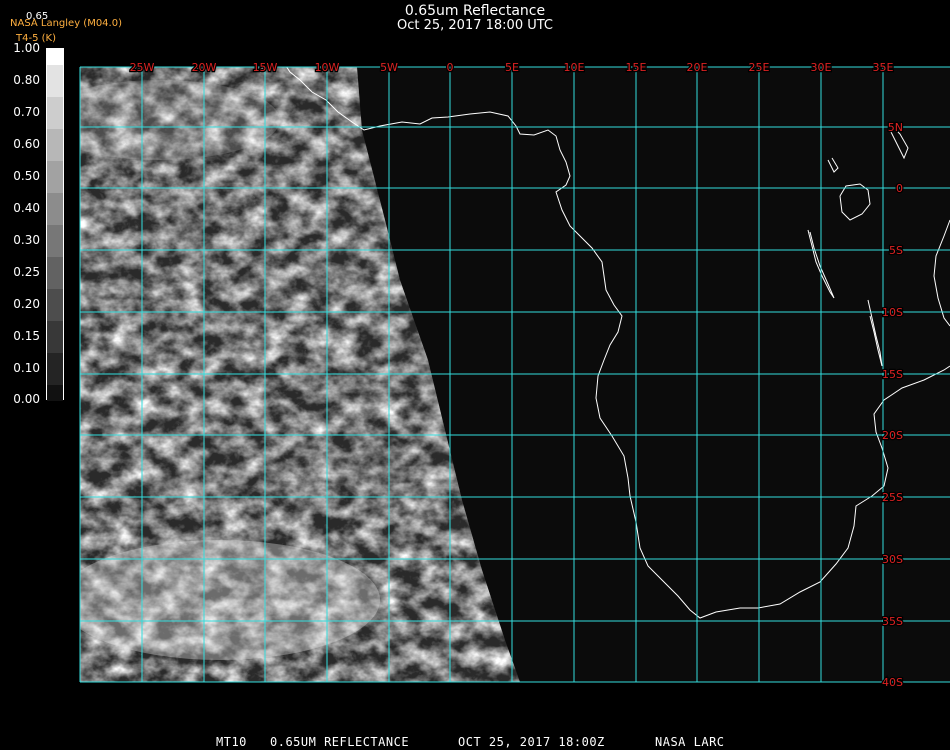 The image size is (950, 750). What do you see at coordinates (26, 368) in the screenshot?
I see `colorbar-tick-label: 0.10` at bounding box center [26, 368].